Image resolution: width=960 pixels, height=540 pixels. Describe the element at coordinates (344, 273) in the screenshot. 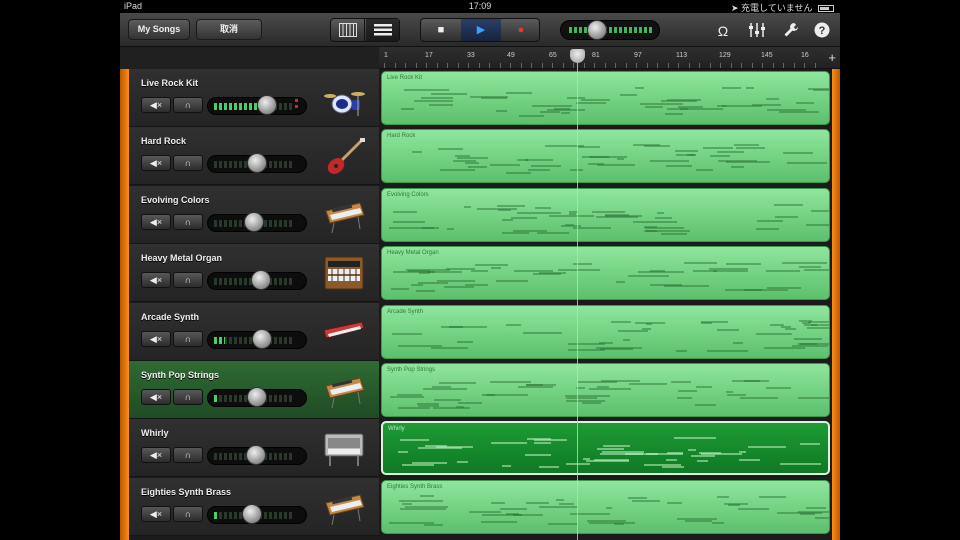

I see `organ-icon` at that location.